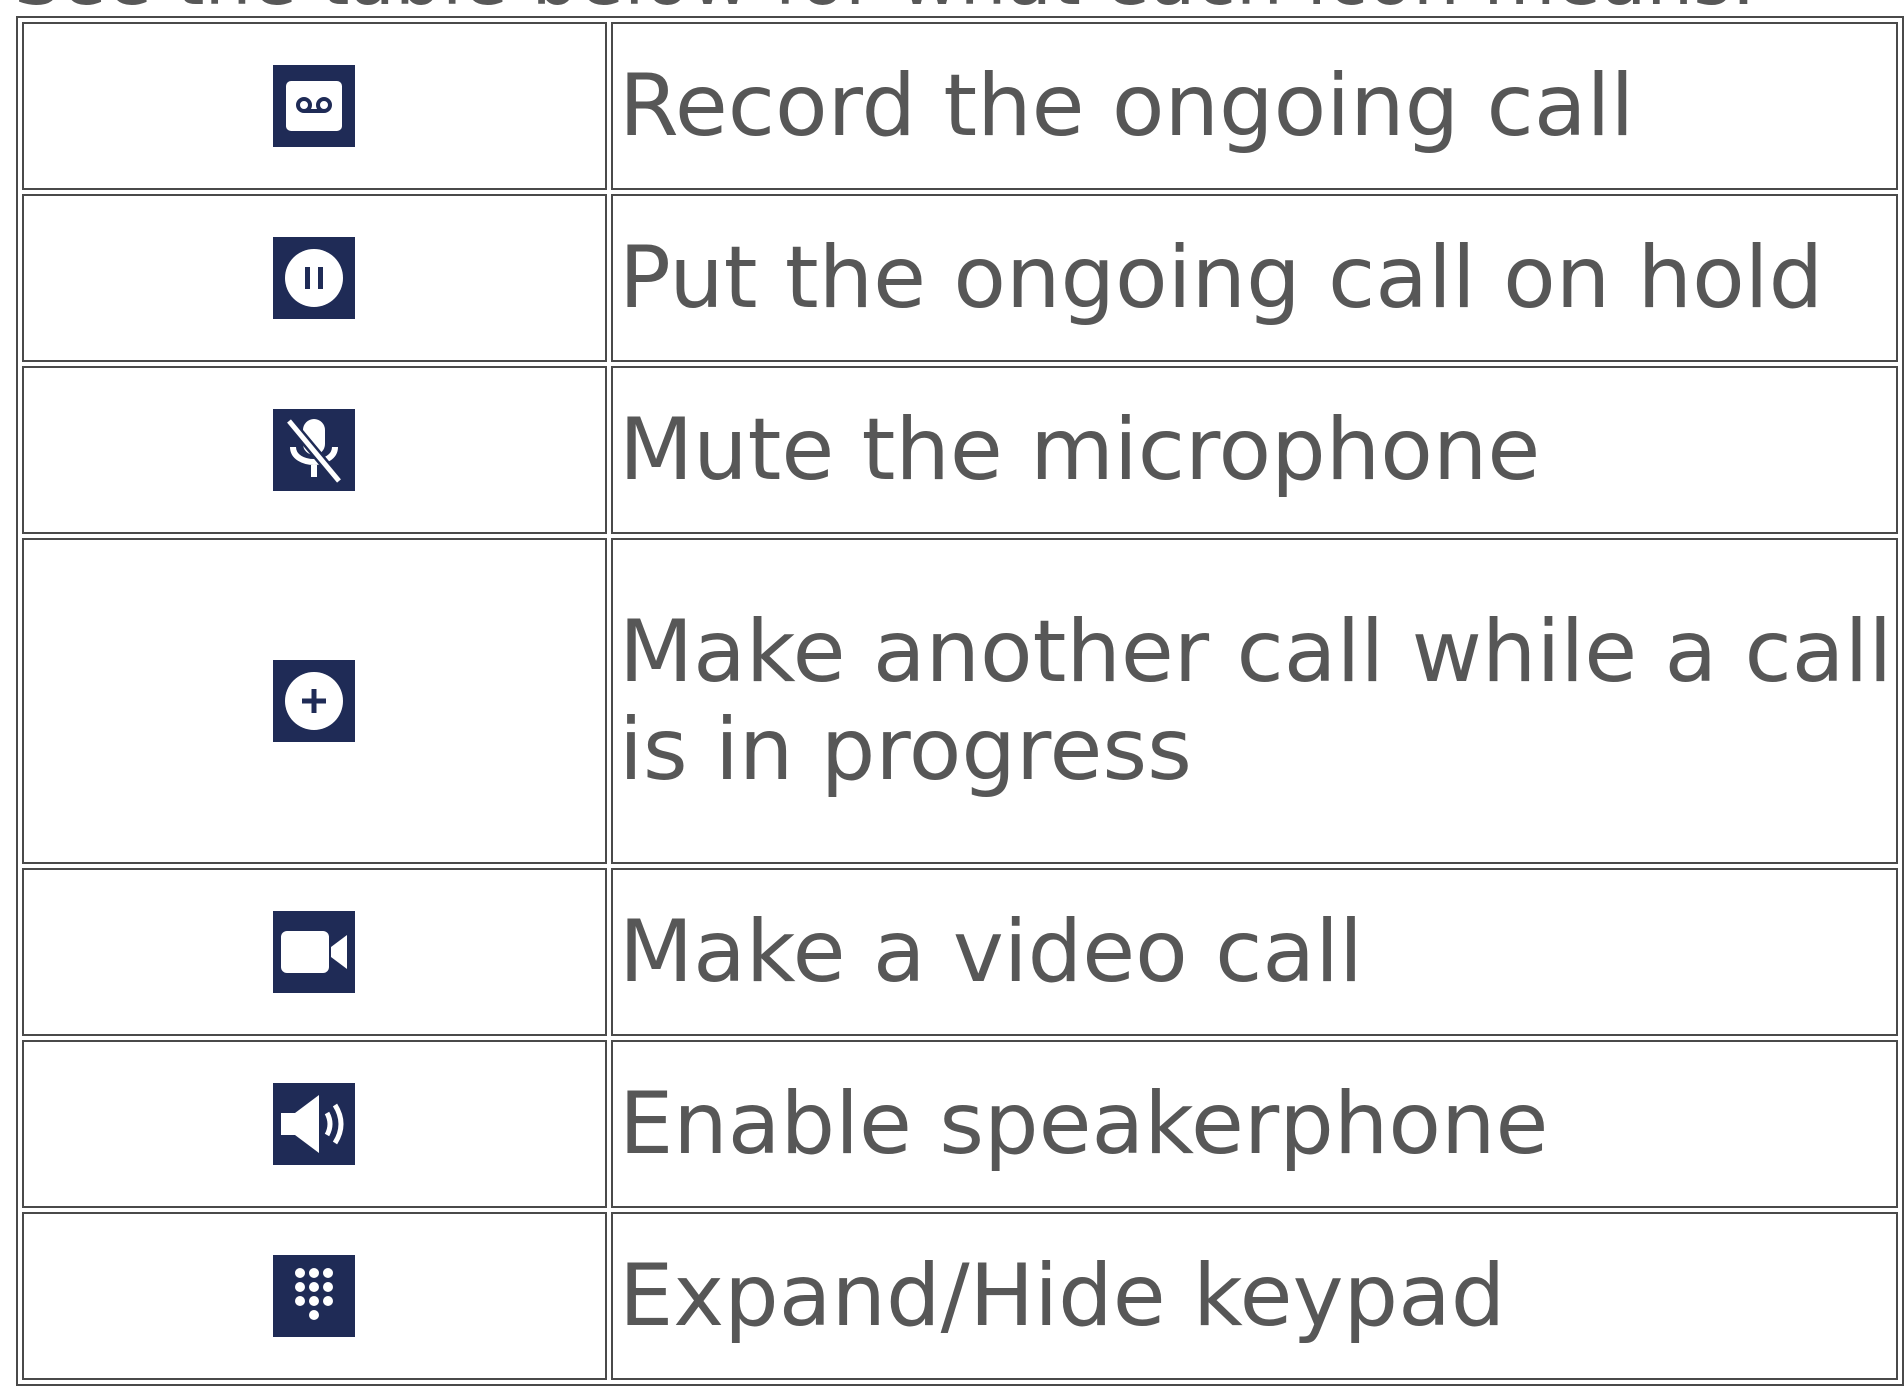 The width and height of the screenshot is (1904, 1393). I want to click on record-icon, so click(314, 106).